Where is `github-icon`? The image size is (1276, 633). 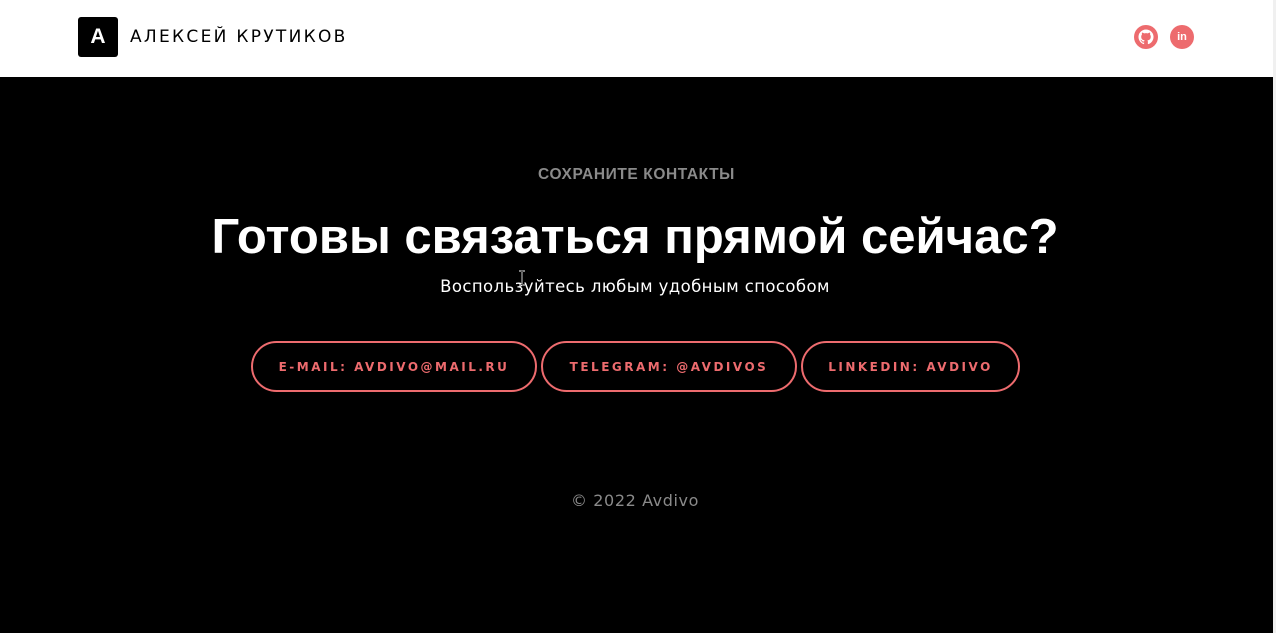 github-icon is located at coordinates (1146, 37).